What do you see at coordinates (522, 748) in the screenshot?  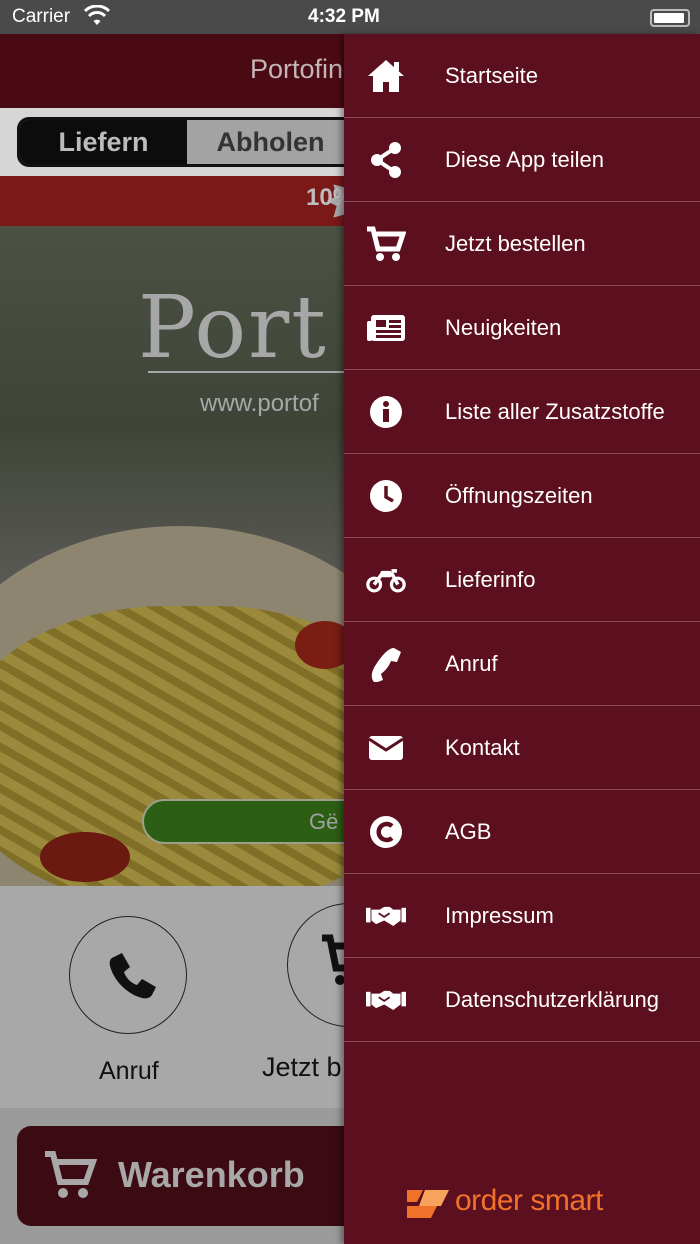 I see `menu-item-contact: Kontakt` at bounding box center [522, 748].